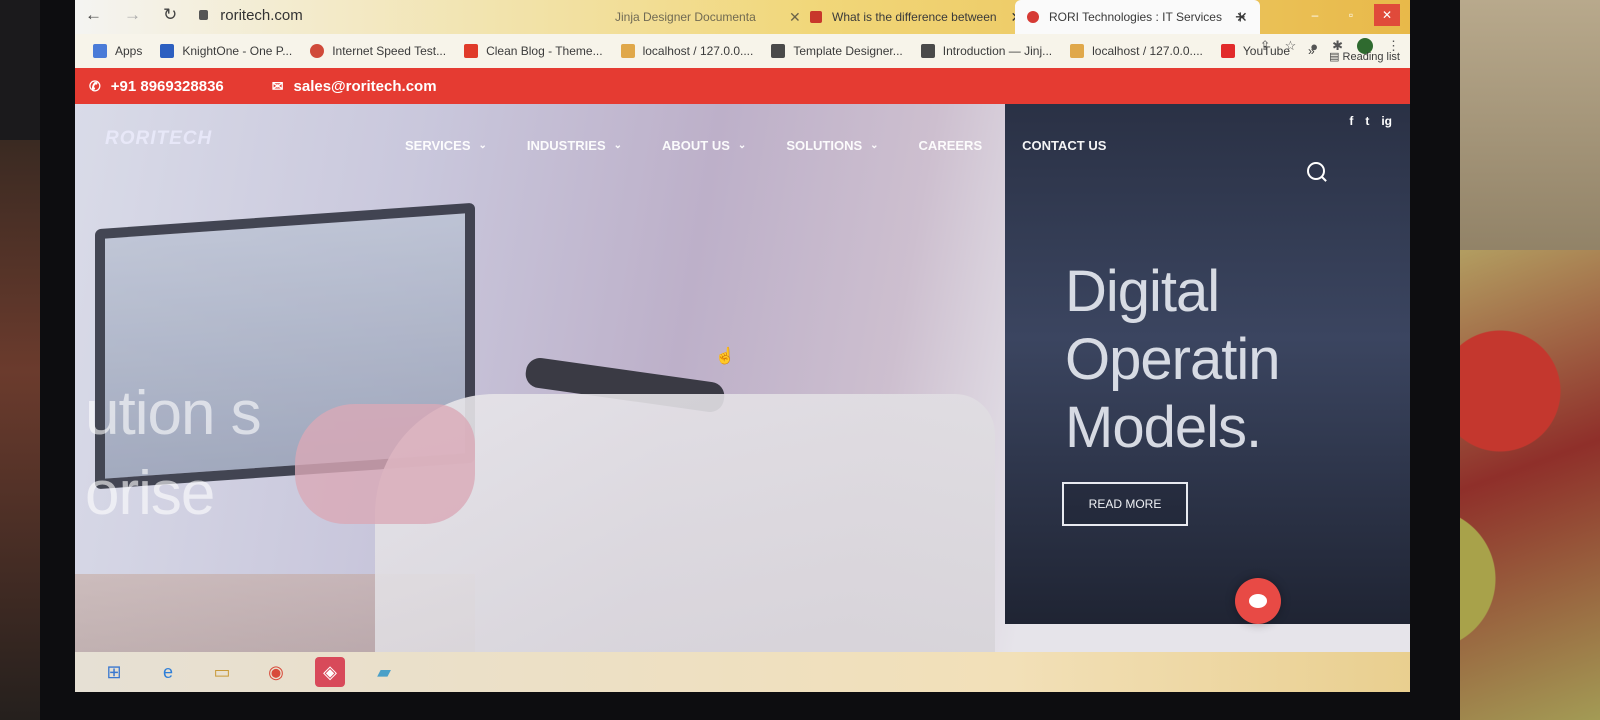 Image resolution: width=1600 pixels, height=720 pixels. I want to click on hero-slide-line: orise, so click(150, 493).